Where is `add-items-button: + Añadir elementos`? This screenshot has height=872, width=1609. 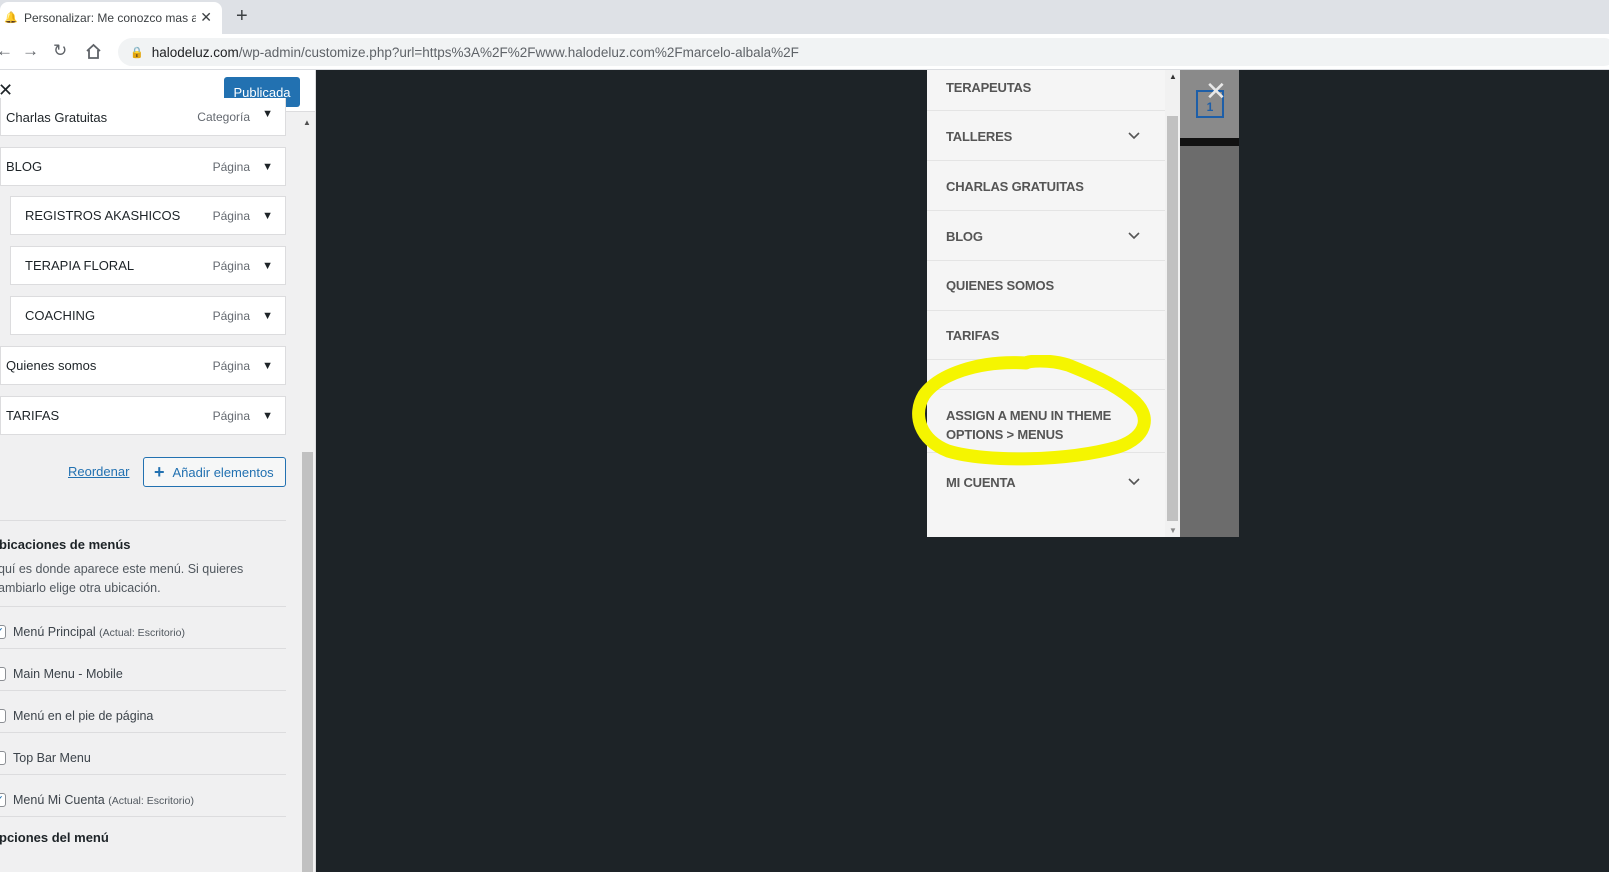
add-items-button: + Añadir elementos is located at coordinates (214, 472).